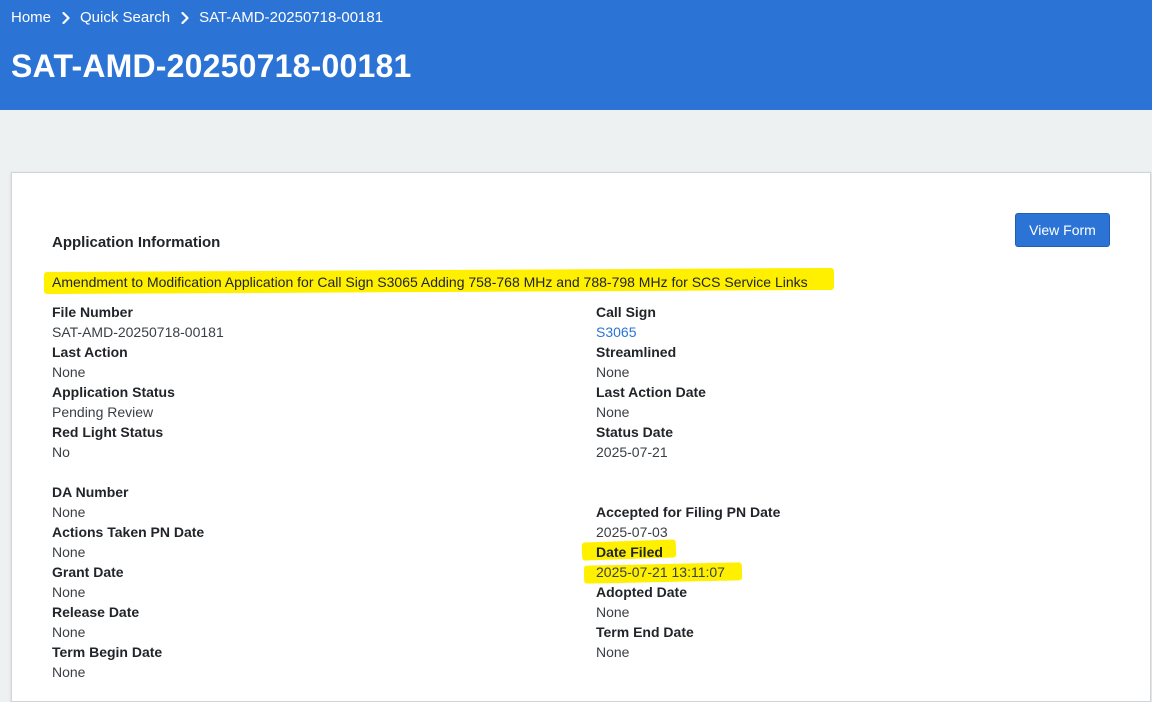 The width and height of the screenshot is (1152, 702). I want to click on field-da-number: DA Number None, so click(90, 502).